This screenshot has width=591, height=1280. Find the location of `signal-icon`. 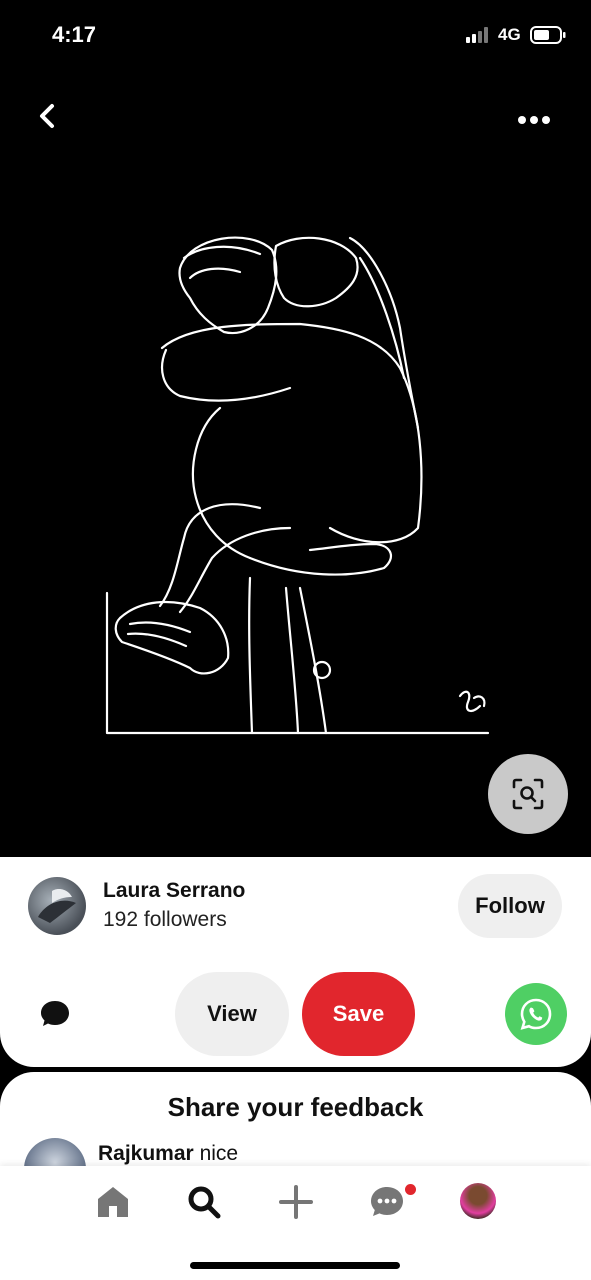

signal-icon is located at coordinates (477, 35).